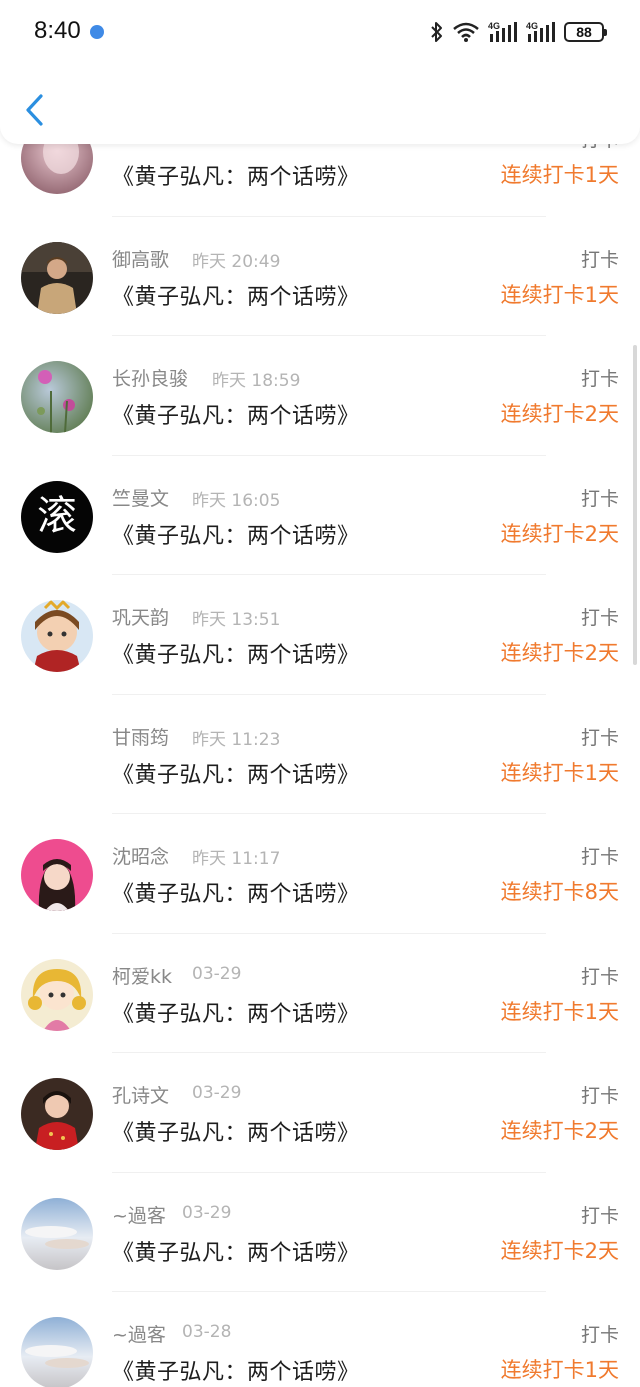 Image resolution: width=640 pixels, height=1387 pixels. Describe the element at coordinates (207, 1332) in the screenshot. I see `post-time: 03-28` at that location.